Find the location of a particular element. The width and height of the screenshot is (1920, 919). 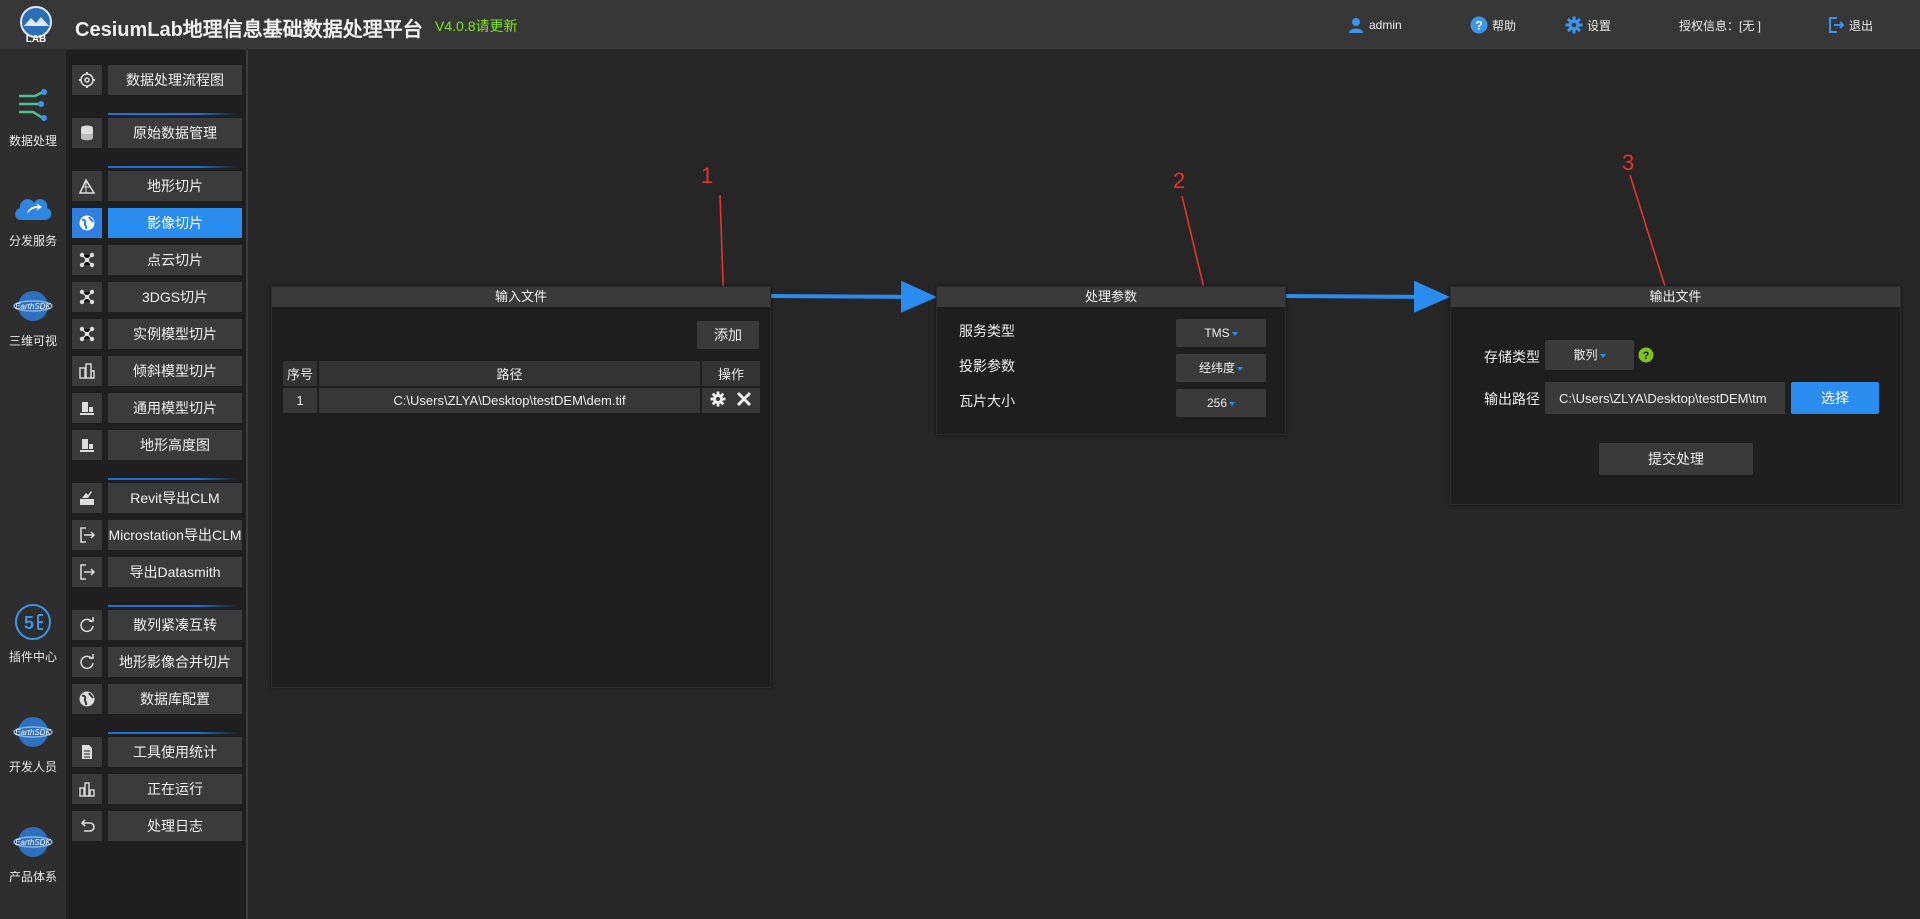

row-settings-button is located at coordinates (718, 400).